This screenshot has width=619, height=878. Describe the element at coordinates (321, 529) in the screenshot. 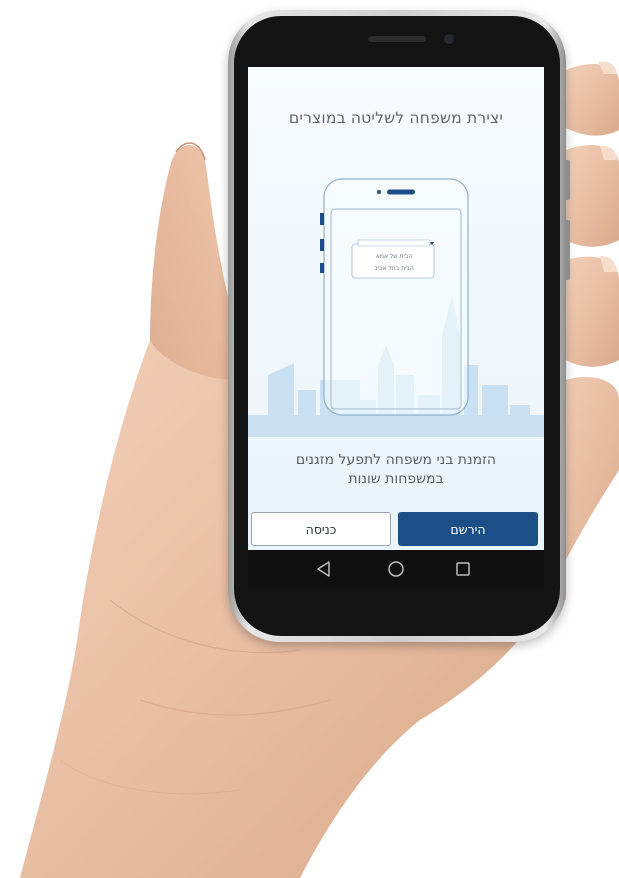

I see `login-button: כניסה` at that location.